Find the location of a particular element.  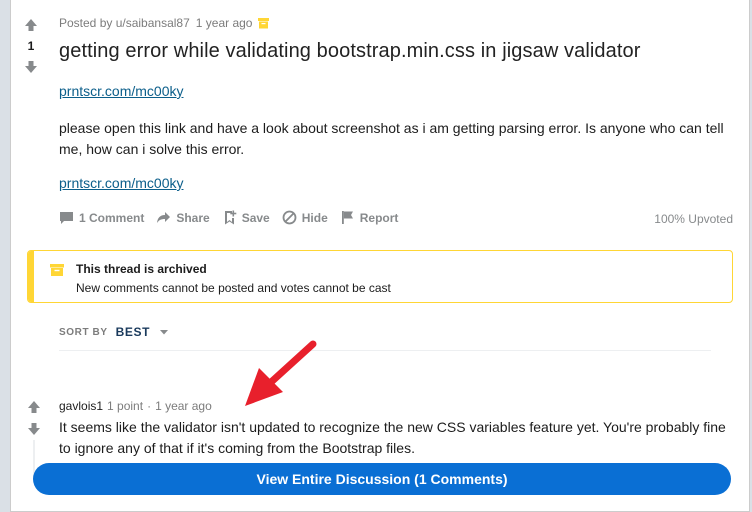

annotation-arrow-icon is located at coordinates (281, 373).